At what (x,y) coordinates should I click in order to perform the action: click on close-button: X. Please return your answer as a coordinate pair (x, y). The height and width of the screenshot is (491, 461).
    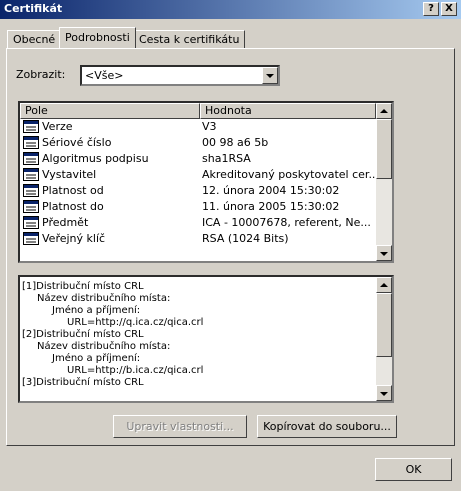
    Looking at the image, I should click on (449, 9).